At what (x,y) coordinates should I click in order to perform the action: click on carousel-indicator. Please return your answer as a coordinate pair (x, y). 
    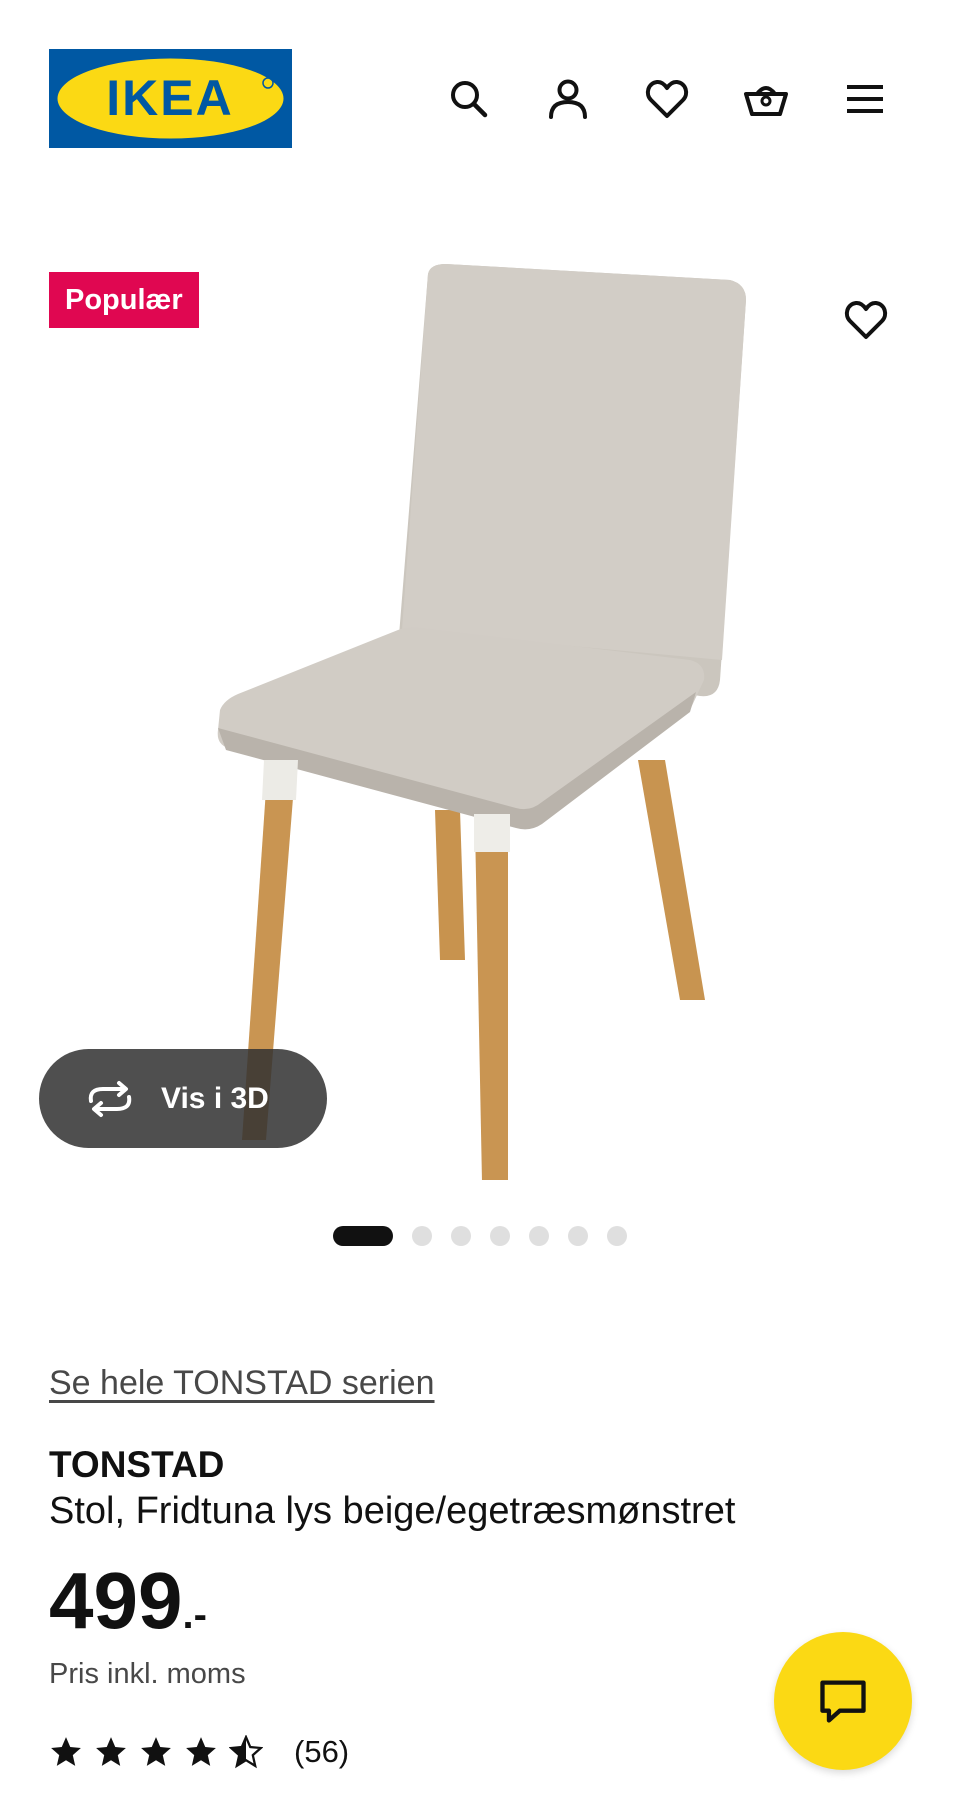
    Looking at the image, I should click on (480, 1236).